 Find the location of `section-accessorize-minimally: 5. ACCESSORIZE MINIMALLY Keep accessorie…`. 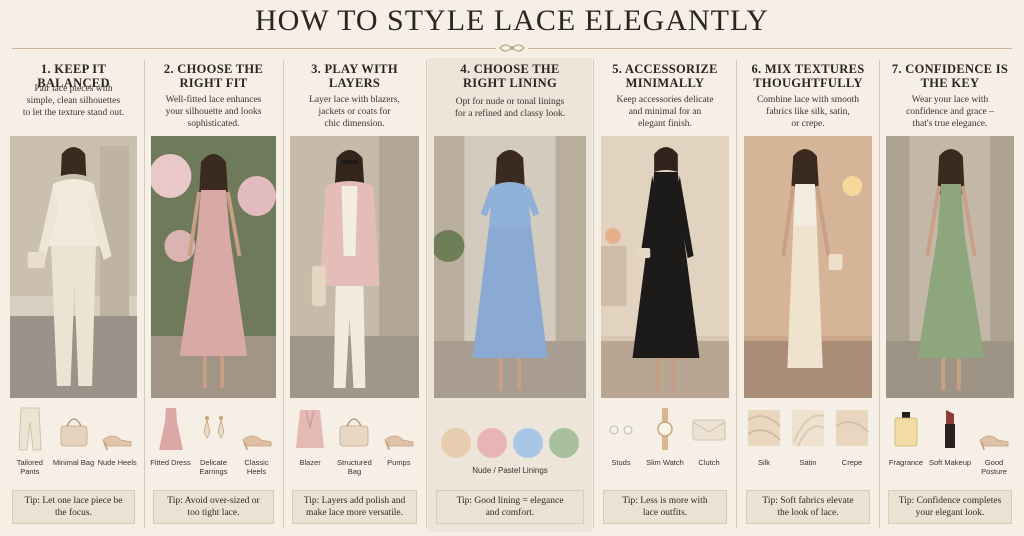

section-accessorize-minimally: 5. ACCESSORIZE MINIMALLY Keep accessorie… is located at coordinates (665, 295).